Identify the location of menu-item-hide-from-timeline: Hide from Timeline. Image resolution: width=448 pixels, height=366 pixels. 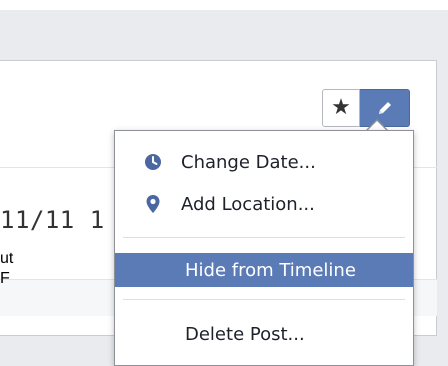
(264, 270).